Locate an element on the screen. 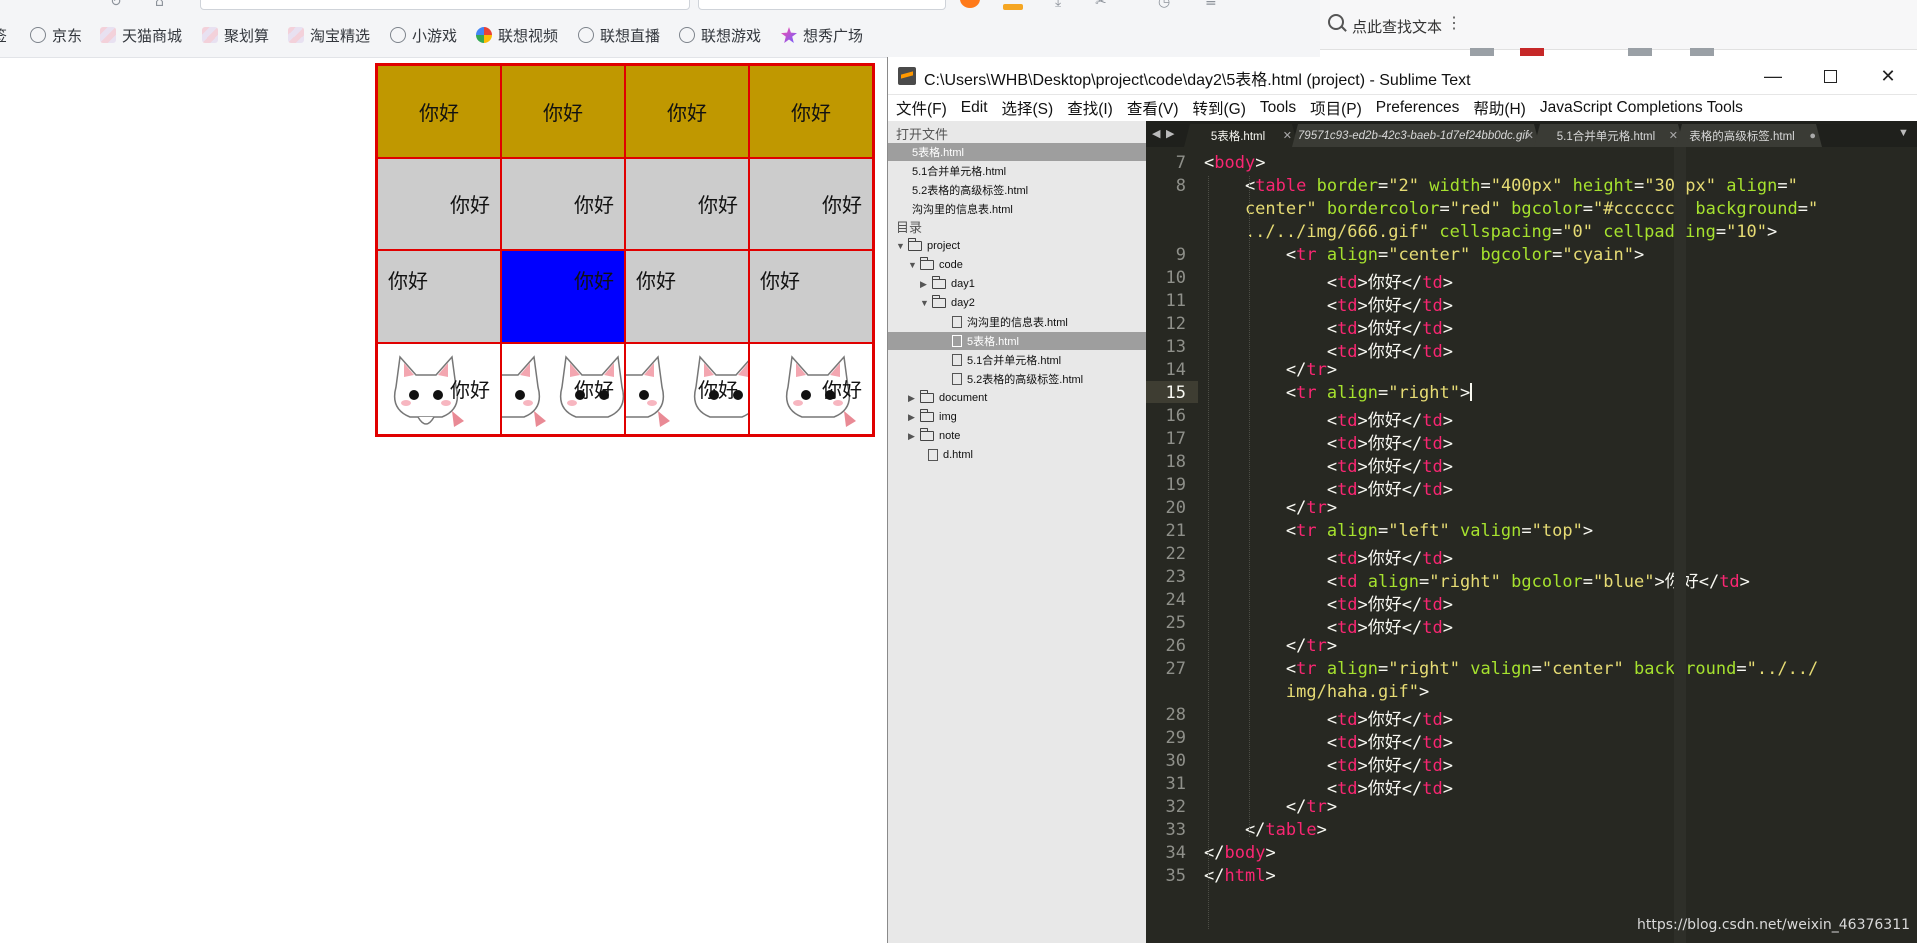  line-number: 35 is located at coordinates (1175, 876).